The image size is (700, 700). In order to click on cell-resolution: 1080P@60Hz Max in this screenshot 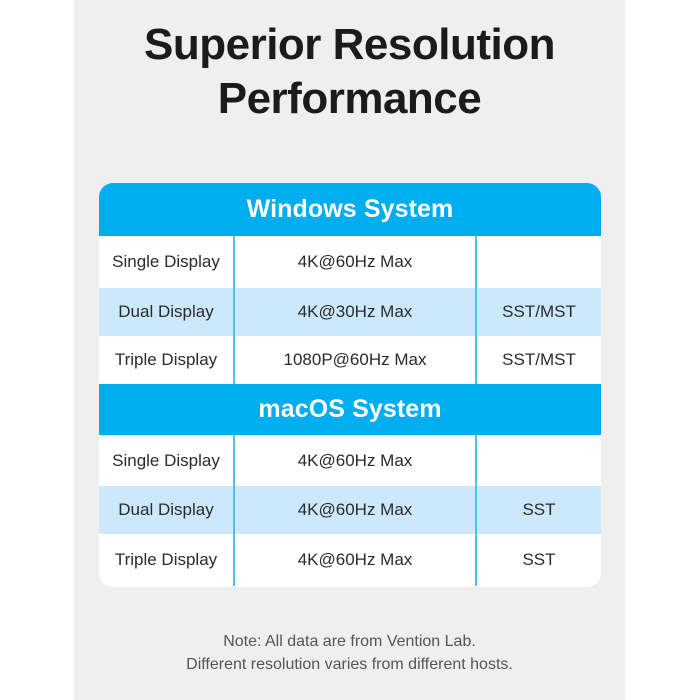, I will do `click(355, 360)`.